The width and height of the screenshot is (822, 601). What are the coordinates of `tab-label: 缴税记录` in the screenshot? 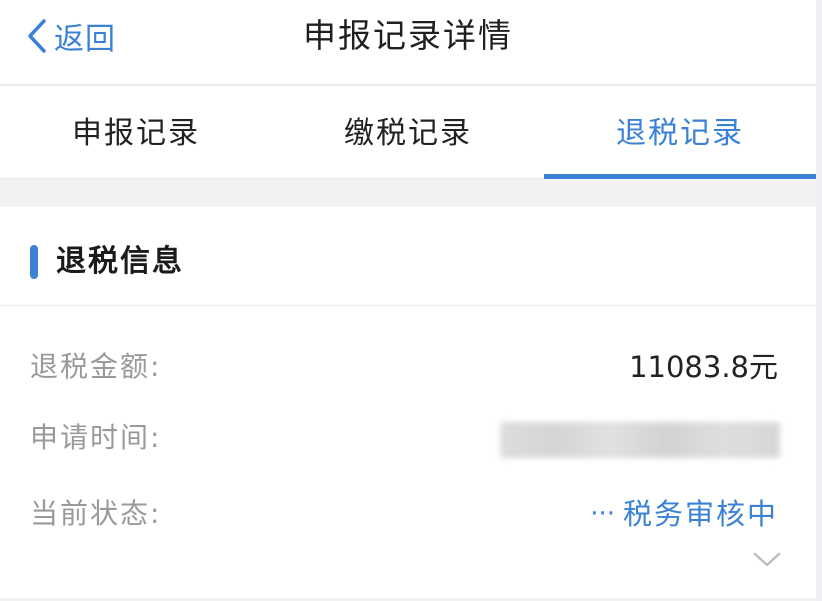 It's located at (408, 133).